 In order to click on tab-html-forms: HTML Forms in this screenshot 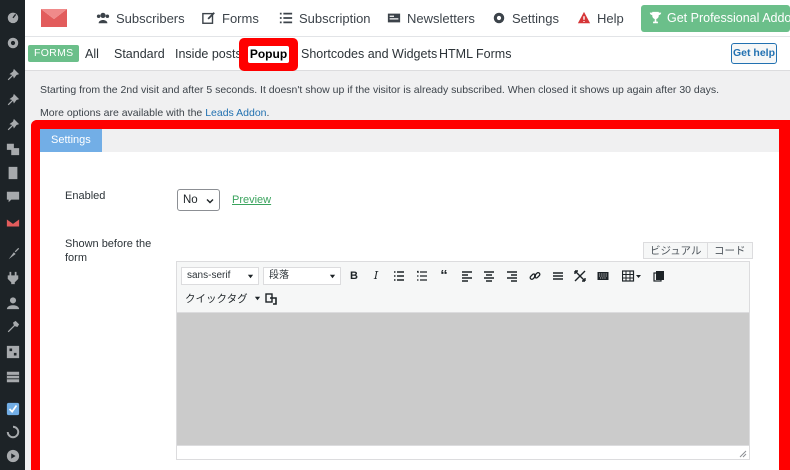, I will do `click(475, 54)`.